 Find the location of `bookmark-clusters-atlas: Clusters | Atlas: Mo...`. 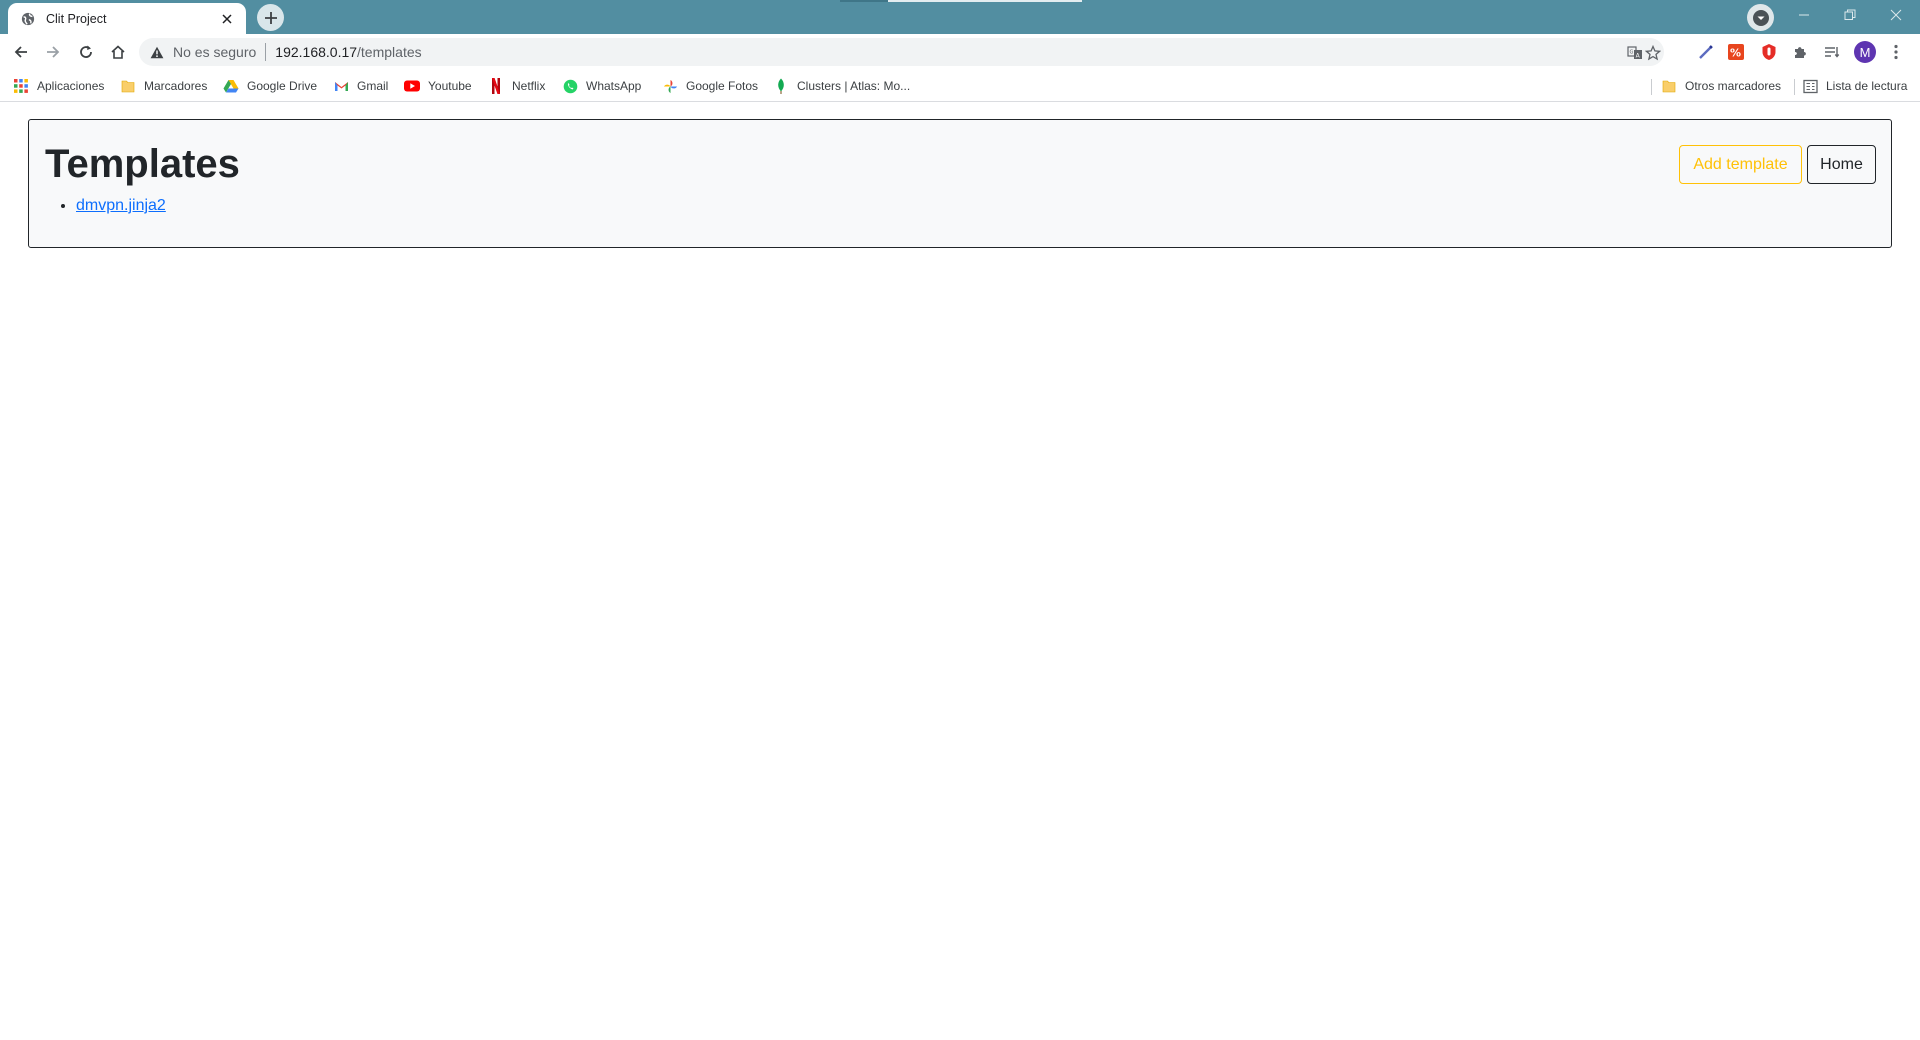

bookmark-clusters-atlas: Clusters | Atlas: Mo... is located at coordinates (841, 86).